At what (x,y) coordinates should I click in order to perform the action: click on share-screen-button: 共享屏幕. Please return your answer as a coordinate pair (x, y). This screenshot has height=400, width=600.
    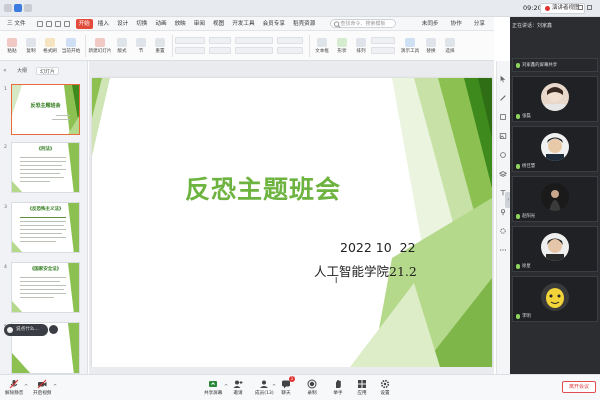
    Looking at the image, I should click on (213, 387).